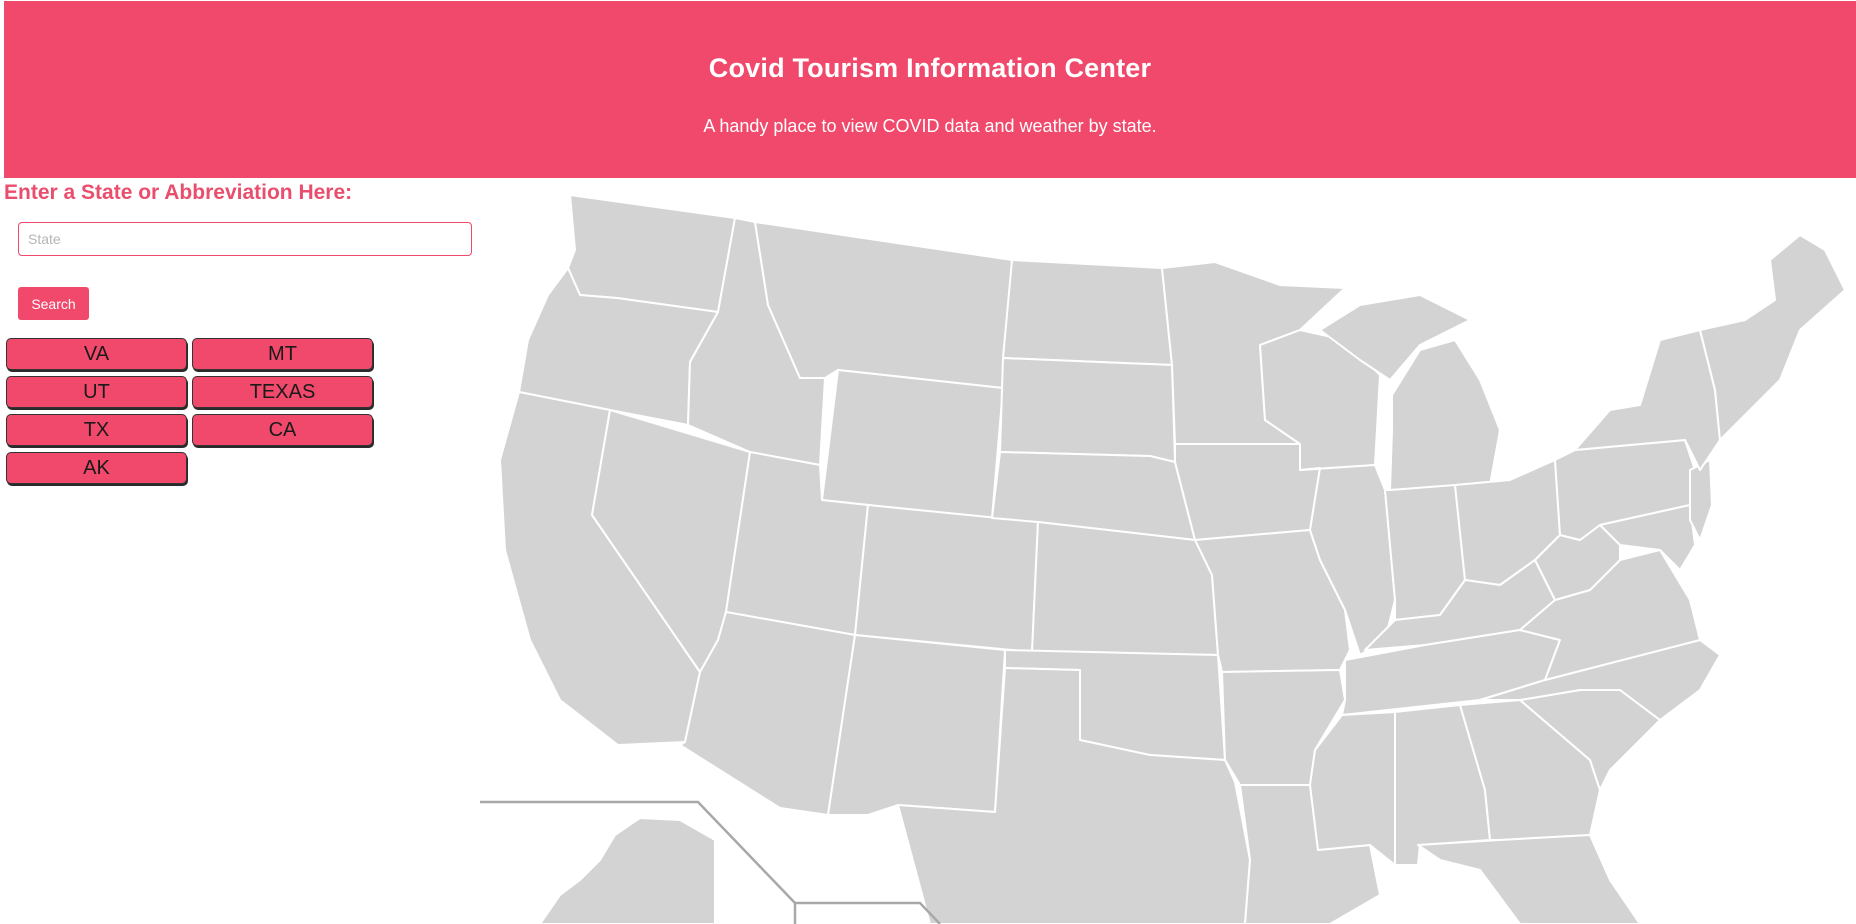  Describe the element at coordinates (245, 239) in the screenshot. I see `state-search-input` at that location.